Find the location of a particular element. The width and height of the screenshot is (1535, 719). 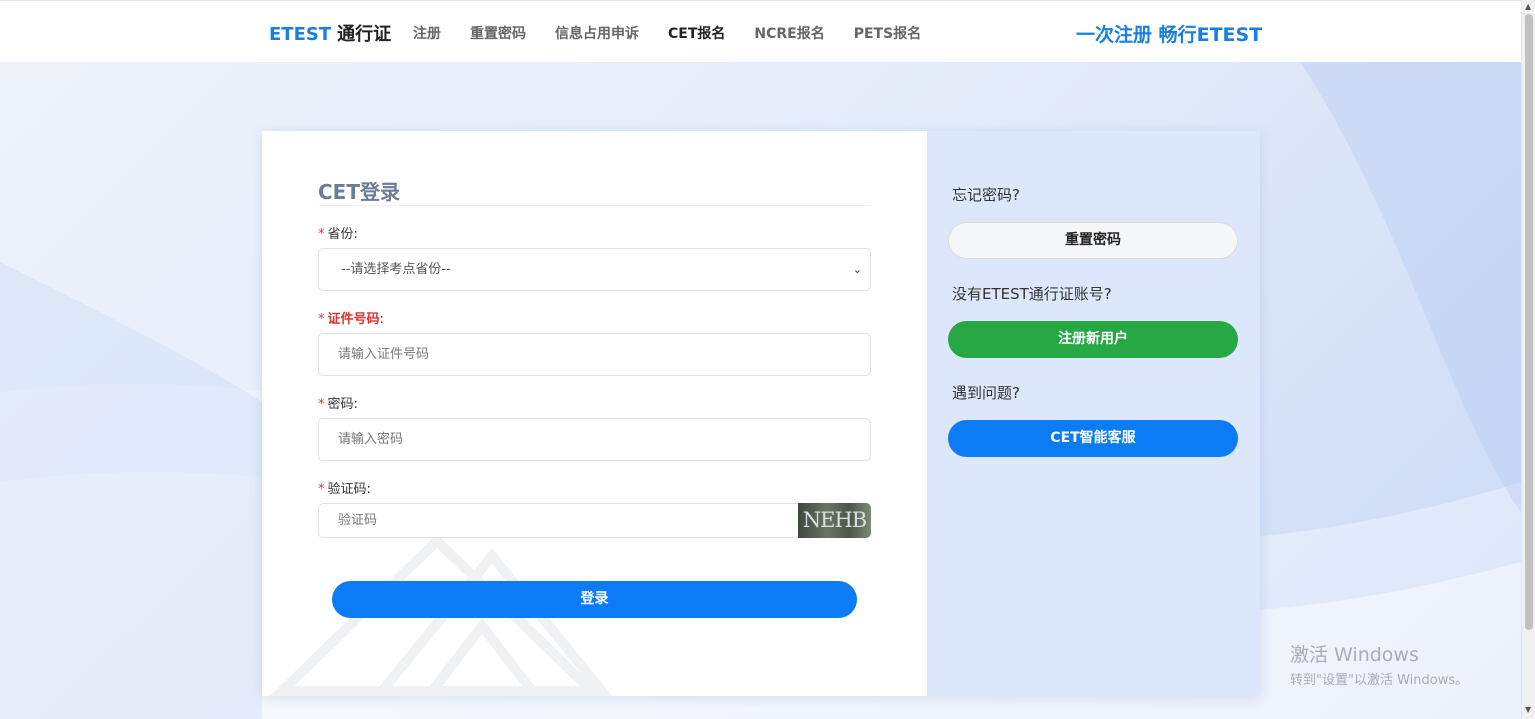

province-selected-value: --请选择考点省份-- is located at coordinates (396, 269).